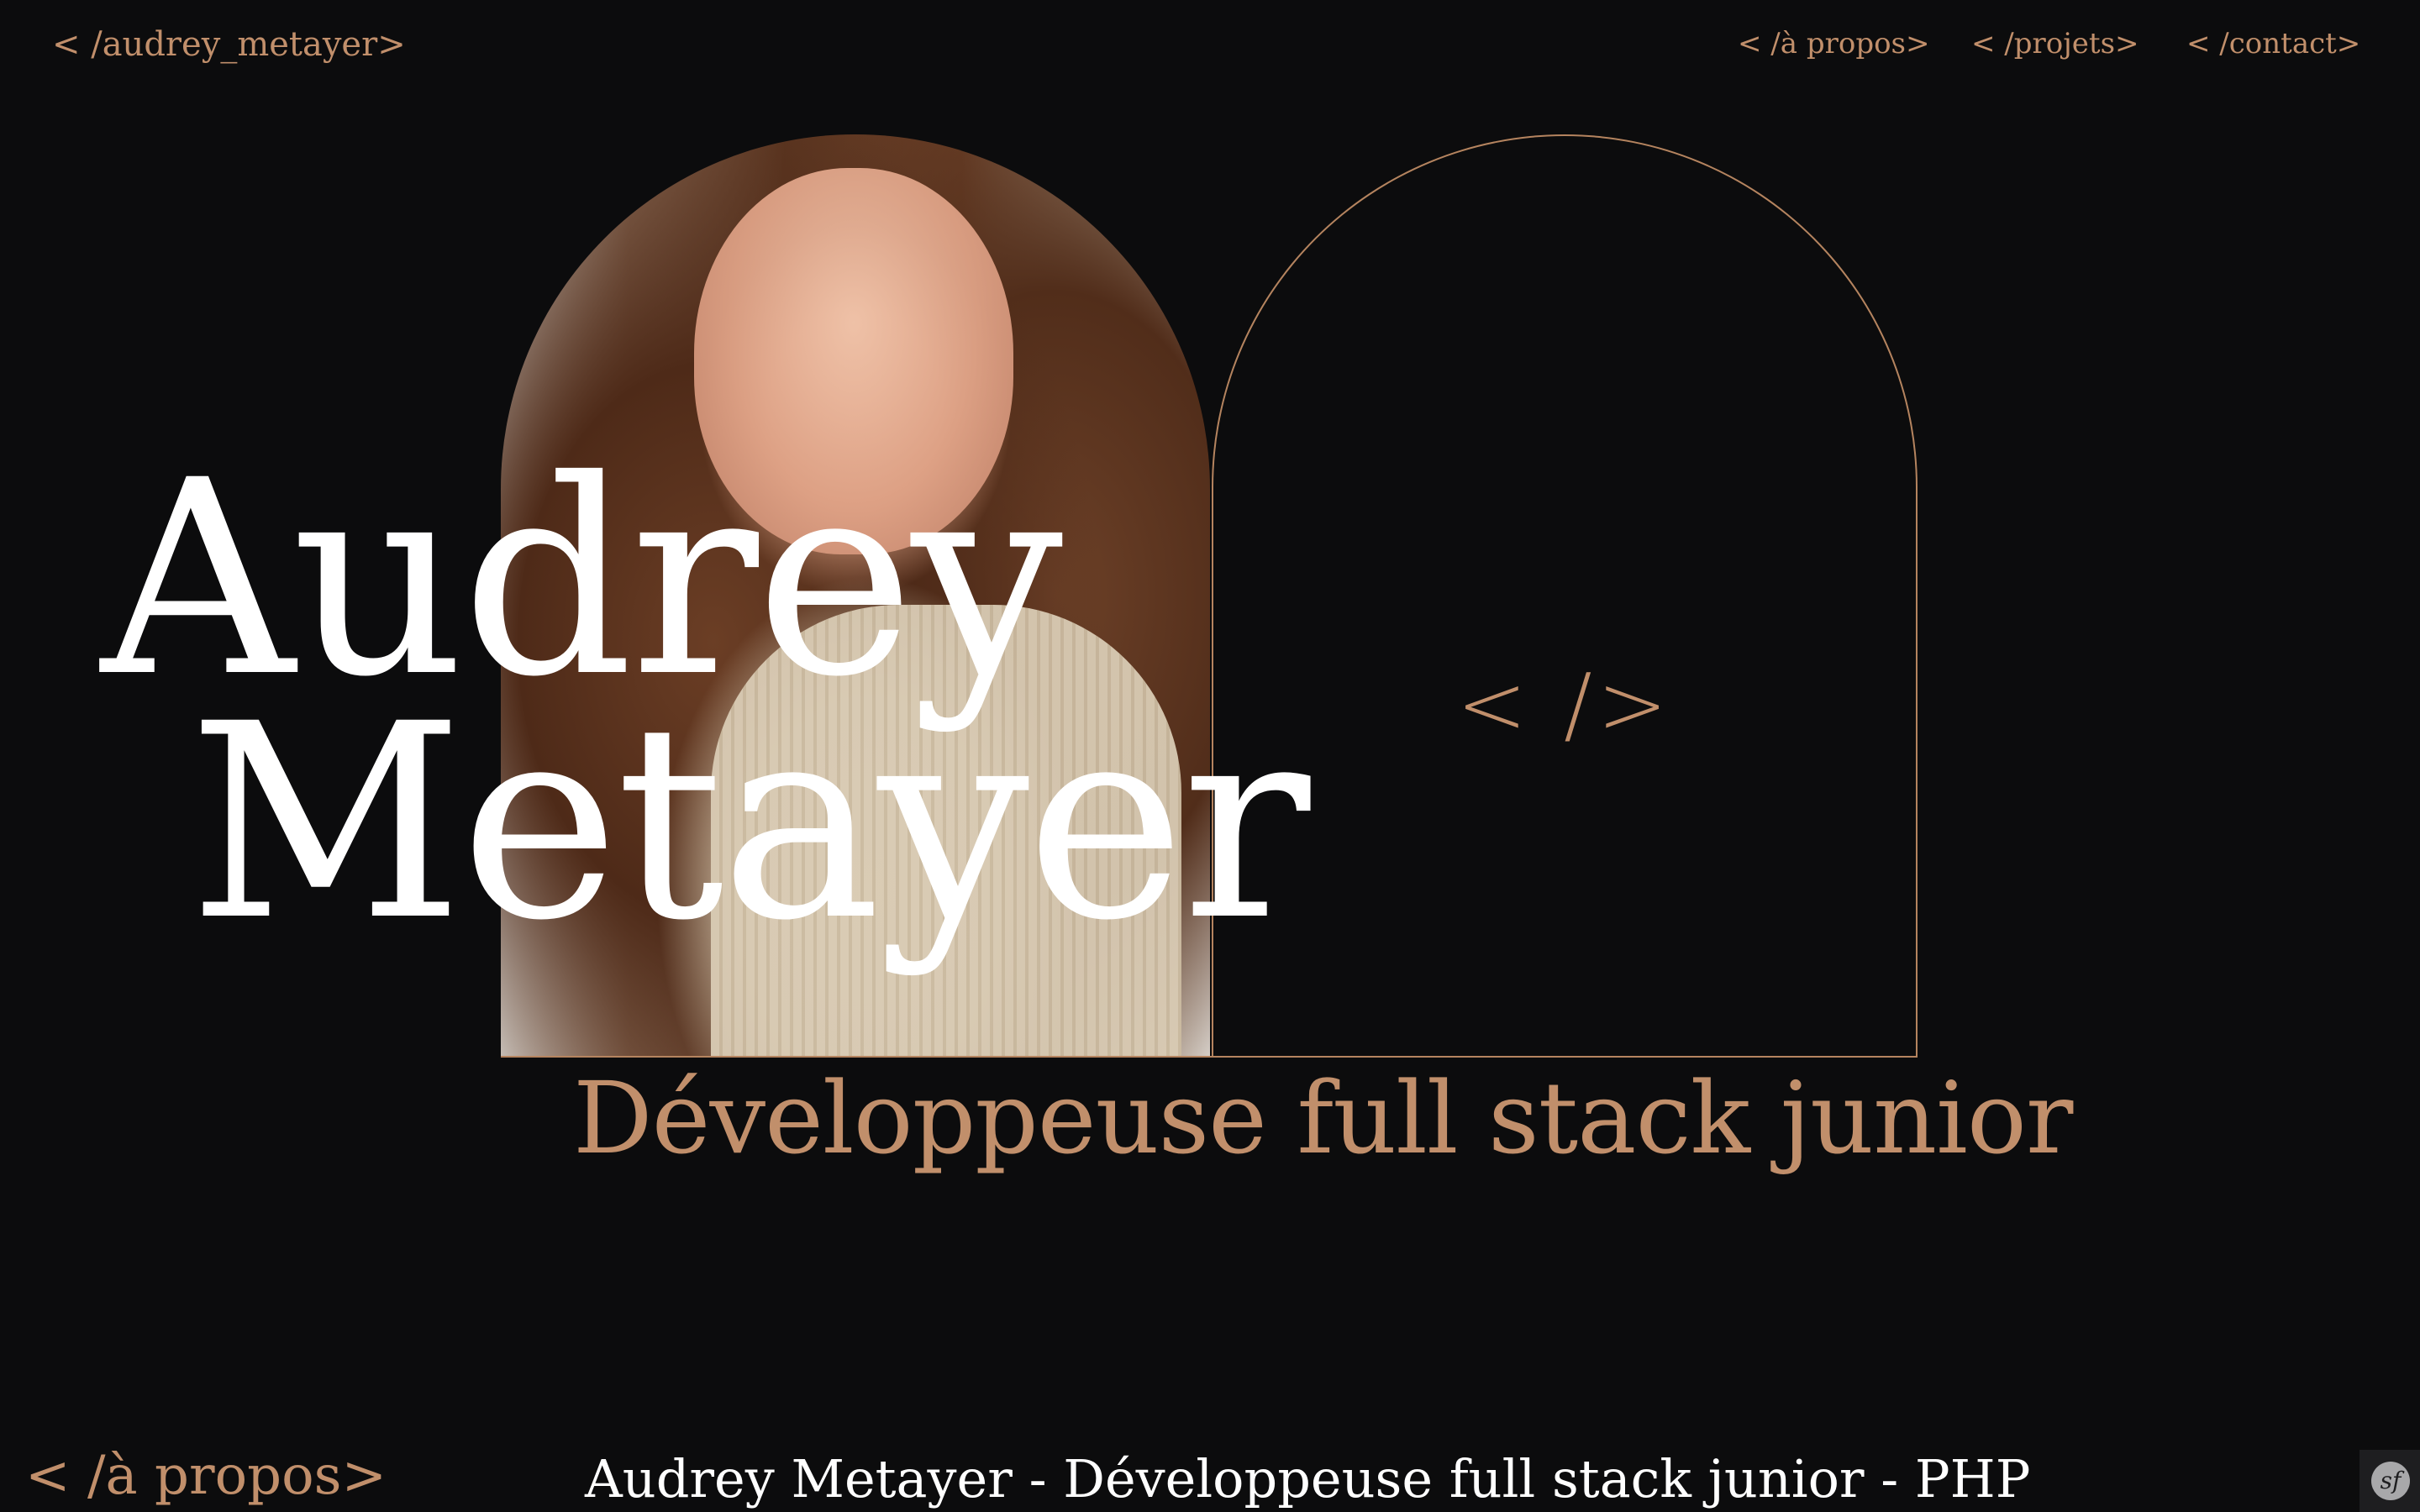 The height and width of the screenshot is (1512, 2420). What do you see at coordinates (1564, 704) in the screenshot?
I see `code-brackets-icon: < />` at bounding box center [1564, 704].